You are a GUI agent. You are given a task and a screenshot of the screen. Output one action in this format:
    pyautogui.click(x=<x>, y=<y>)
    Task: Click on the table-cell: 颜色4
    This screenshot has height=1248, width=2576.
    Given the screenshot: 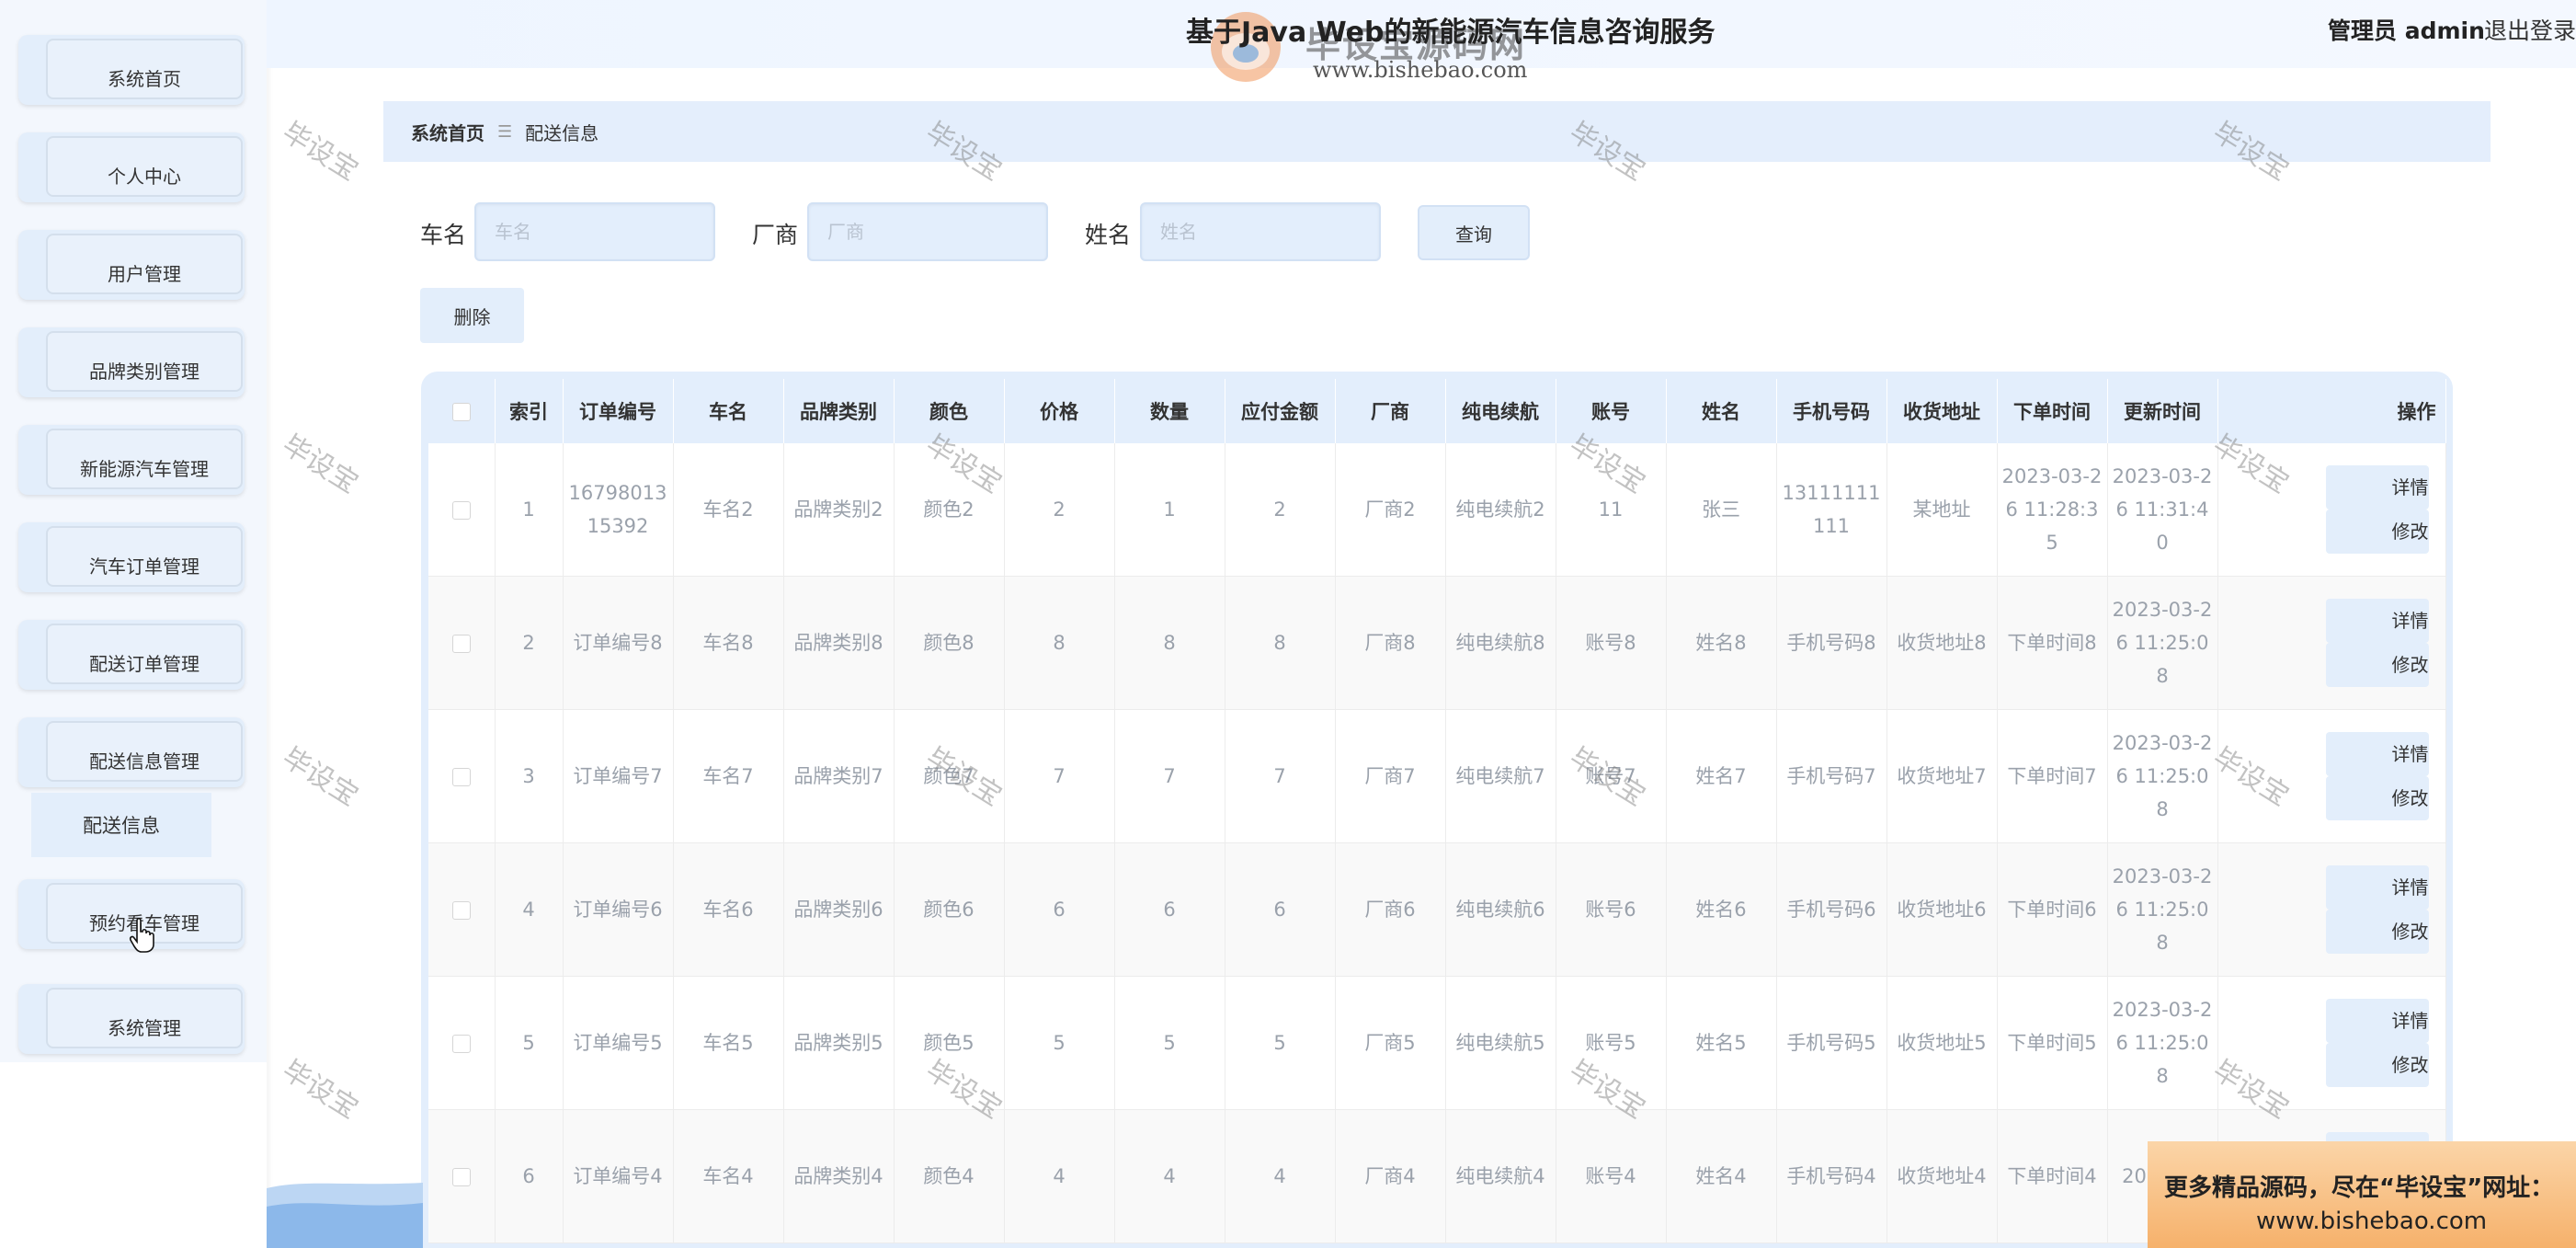 What is the action you would take?
    pyautogui.click(x=949, y=1176)
    